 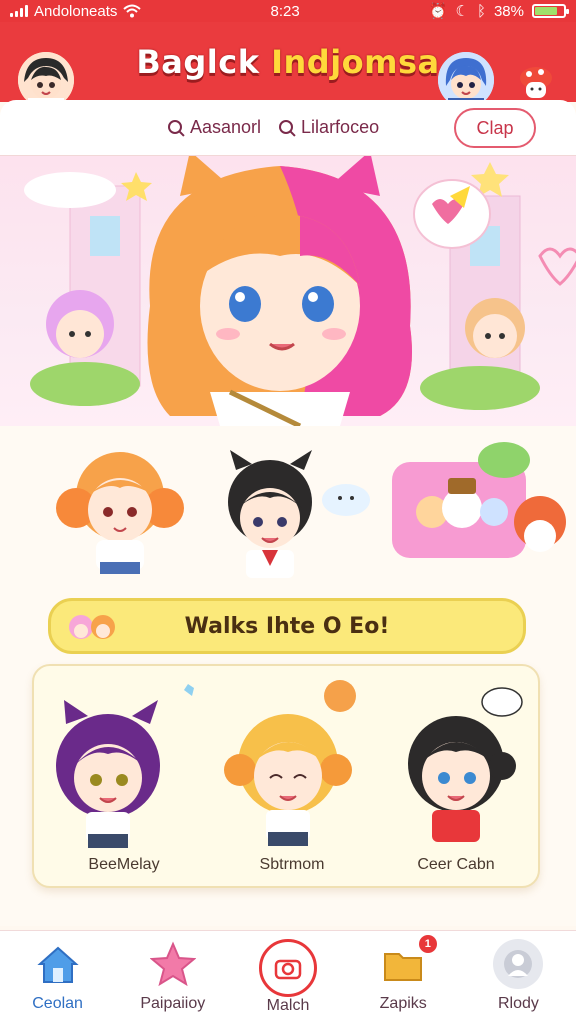 I want to click on bottom-tab-bar: Ceolan Paipaiioy Malch 1 Zapiks Rlody, so click(x=288, y=977).